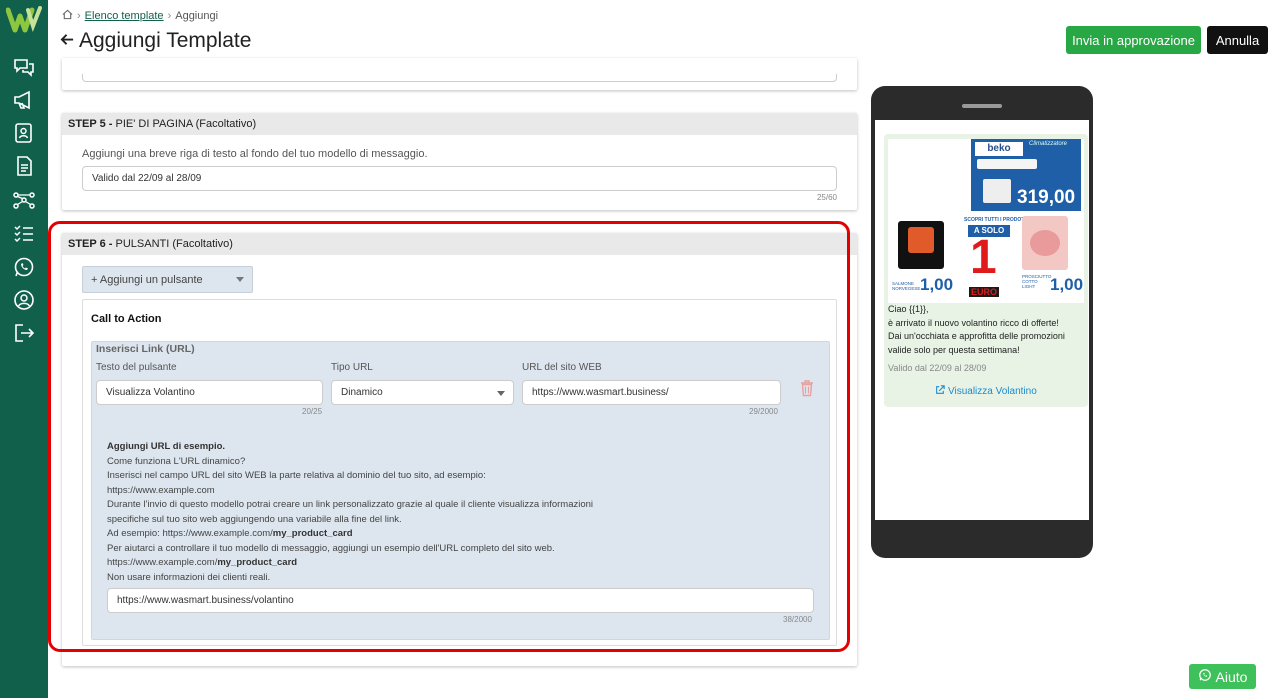 Image resolution: width=1280 pixels, height=698 pixels. What do you see at coordinates (165, 40) in the screenshot?
I see `page-title-text: Aggiungi Template` at bounding box center [165, 40].